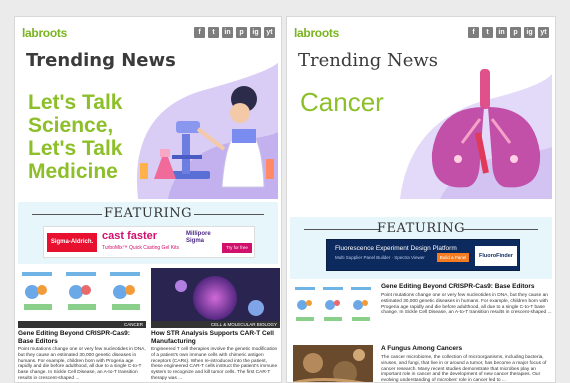 The width and height of the screenshot is (570, 383). What do you see at coordinates (342, 102) in the screenshot?
I see `hero-subtitle: Cancer` at bounding box center [342, 102].